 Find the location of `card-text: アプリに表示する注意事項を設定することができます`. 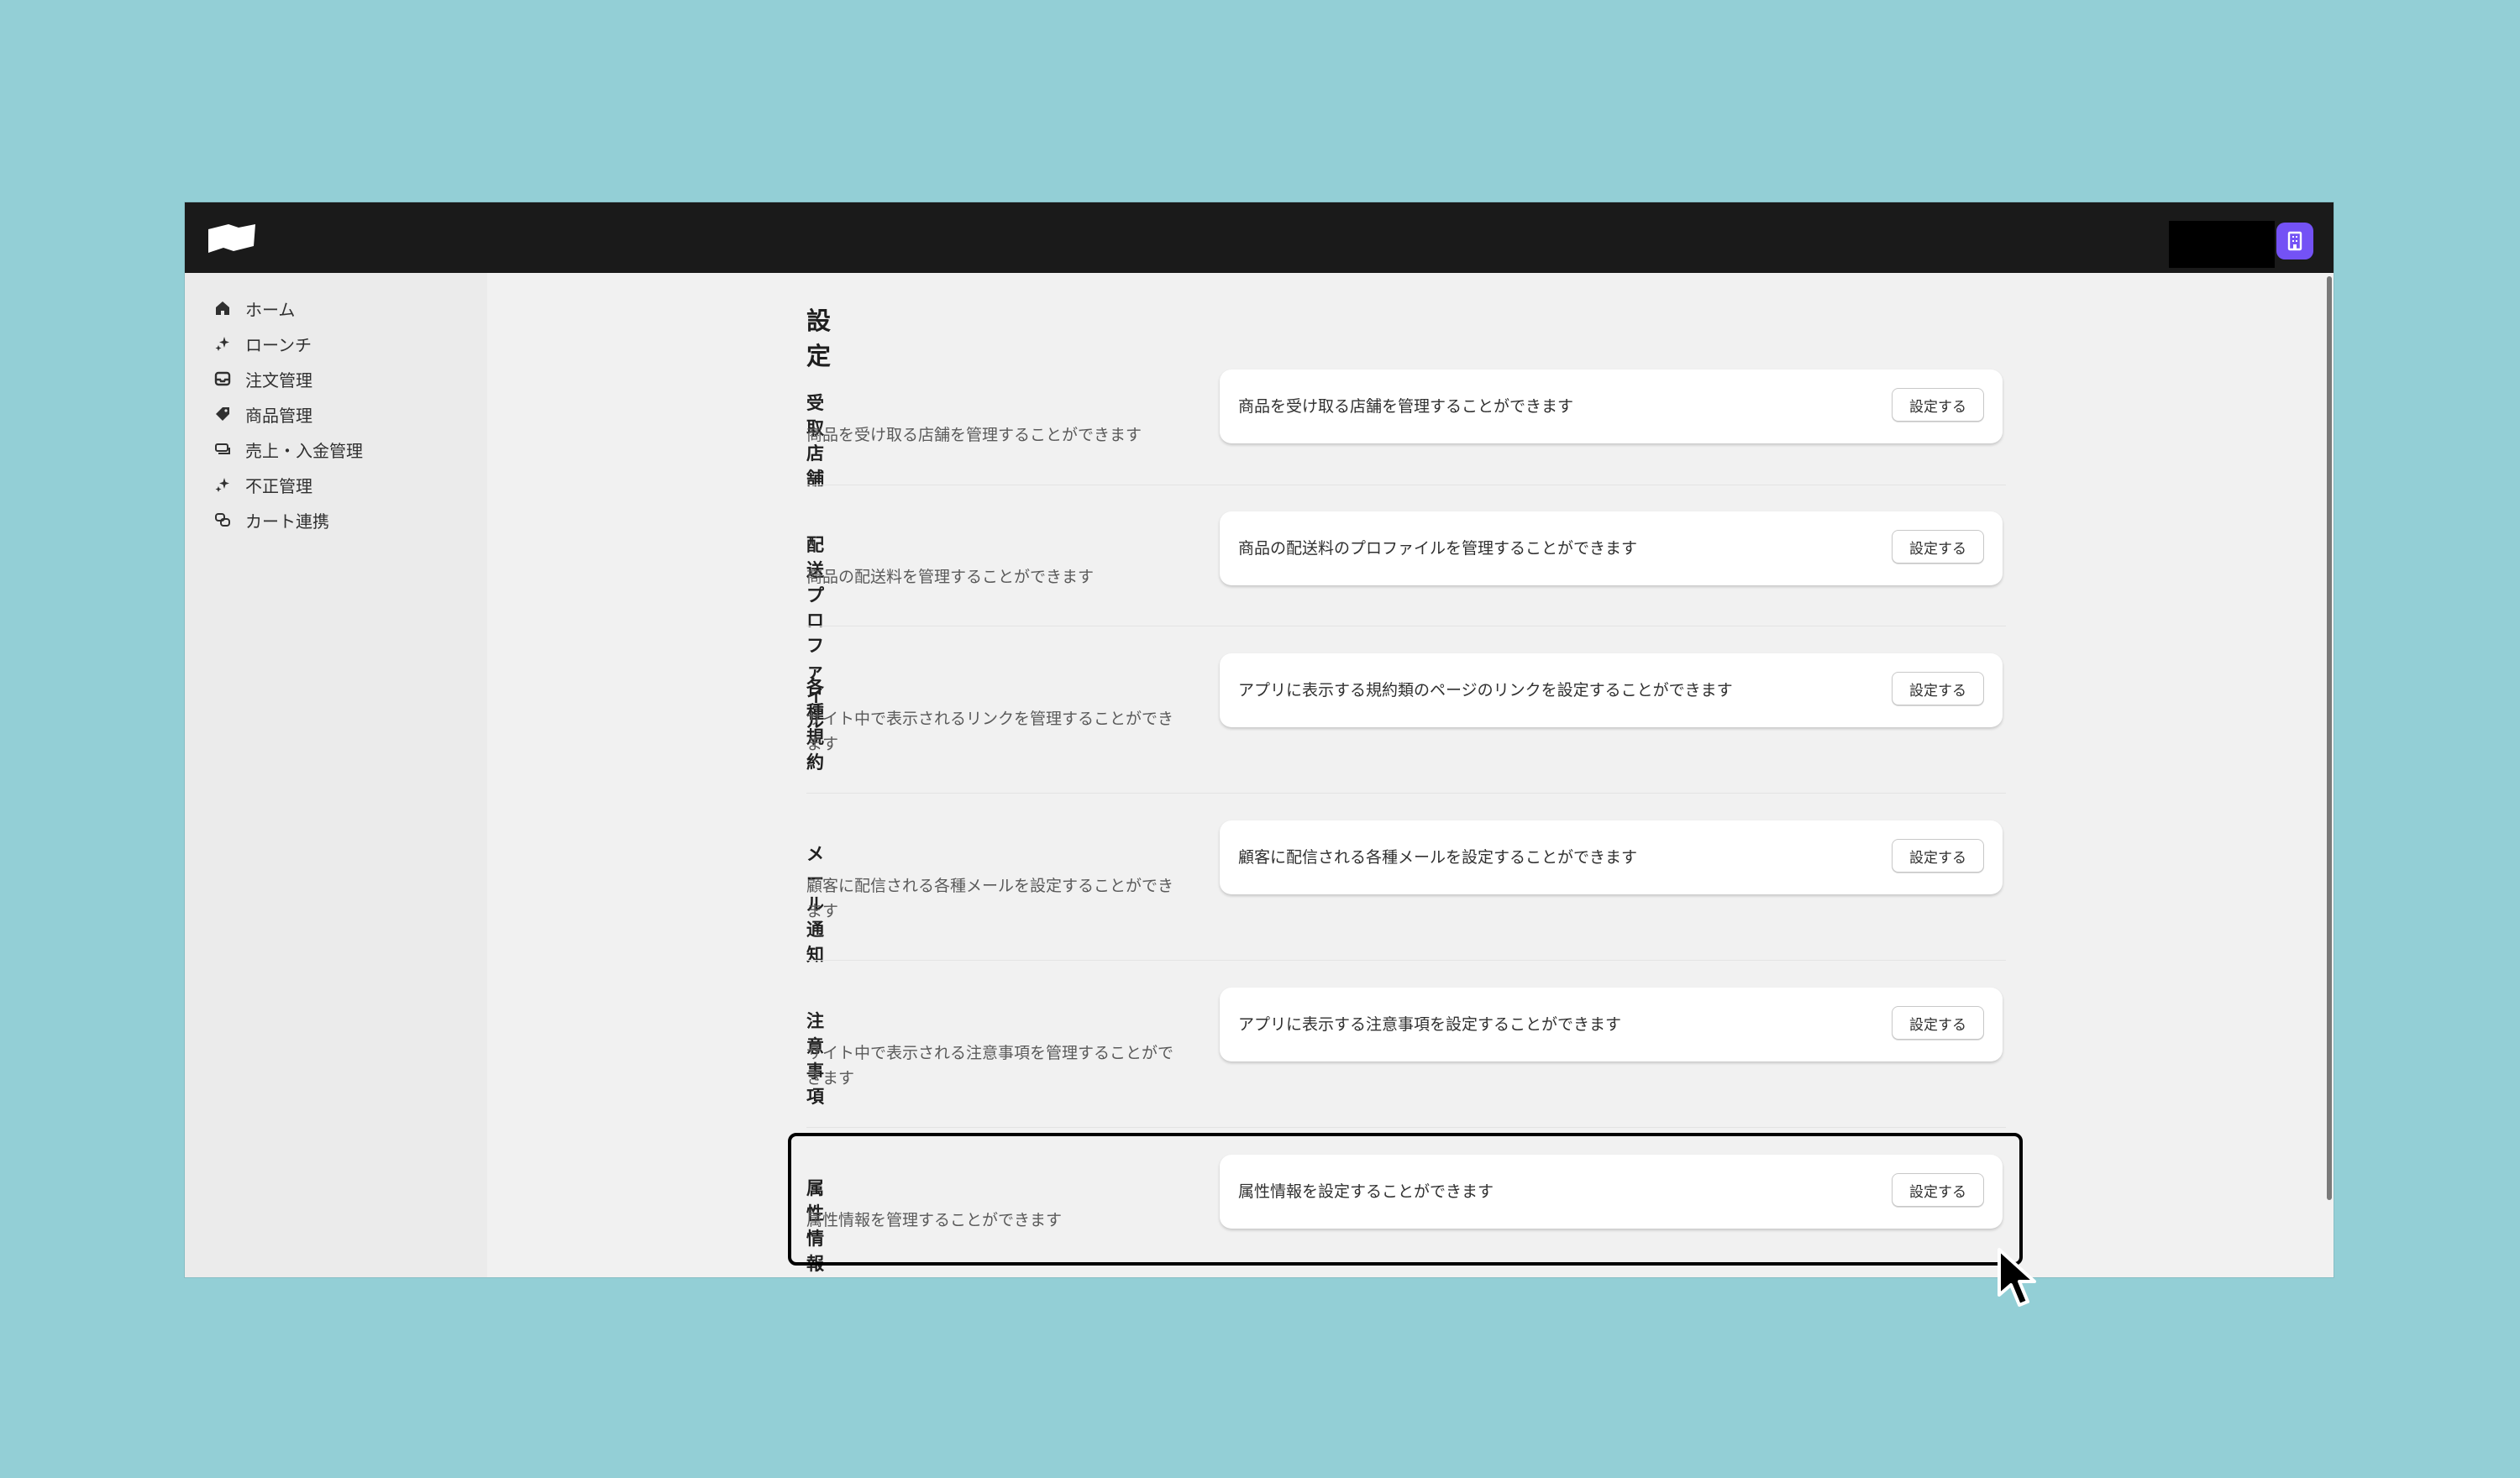

card-text: アプリに表示する注意事項を設定することができます is located at coordinates (1430, 1024).